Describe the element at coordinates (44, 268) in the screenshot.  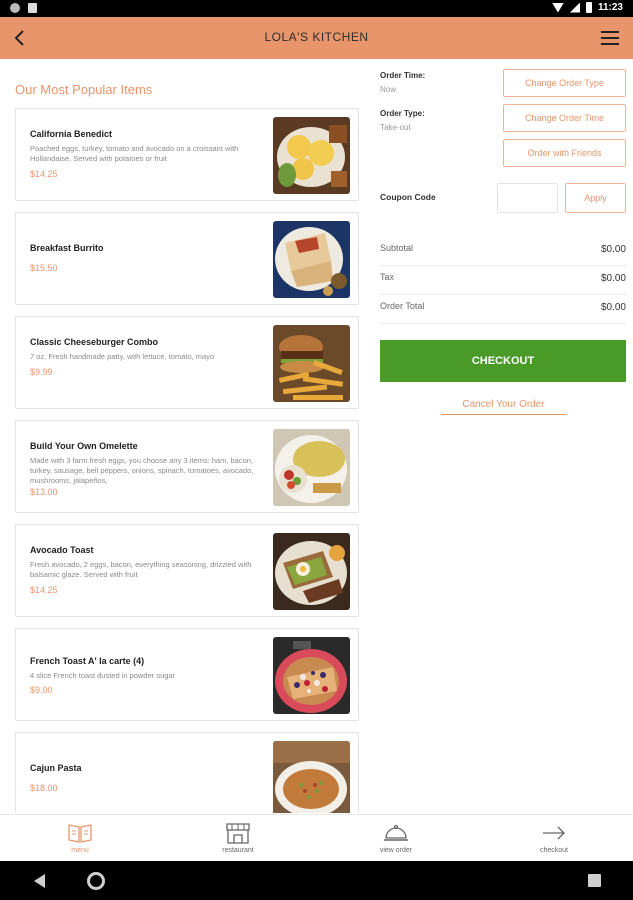
I see `item-price: $15.50` at that location.